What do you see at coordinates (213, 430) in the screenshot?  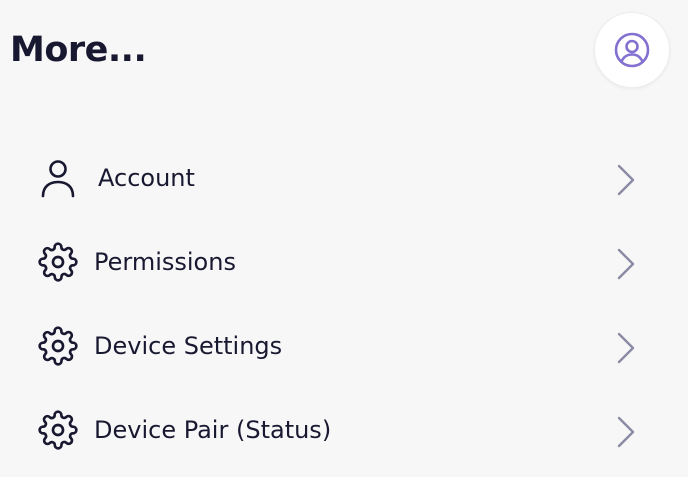 I see `menu-item-label: Device Pair (Status)` at bounding box center [213, 430].